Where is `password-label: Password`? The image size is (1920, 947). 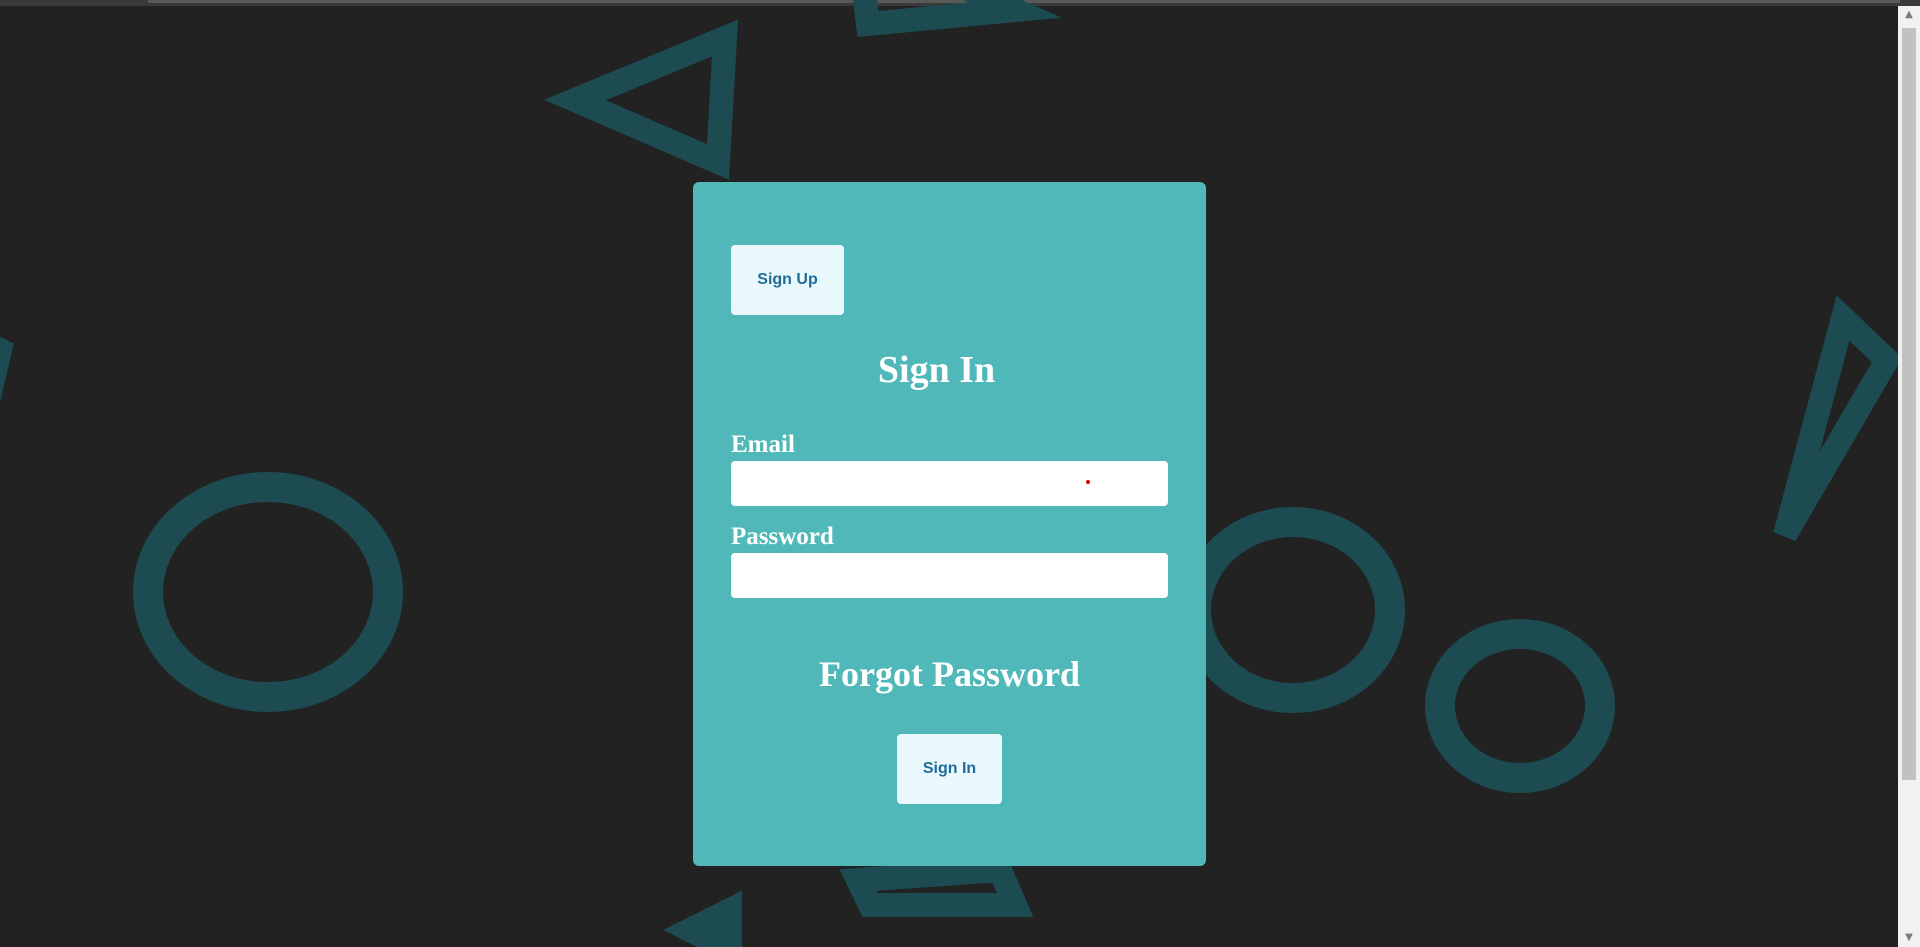
password-label: Password is located at coordinates (782, 536).